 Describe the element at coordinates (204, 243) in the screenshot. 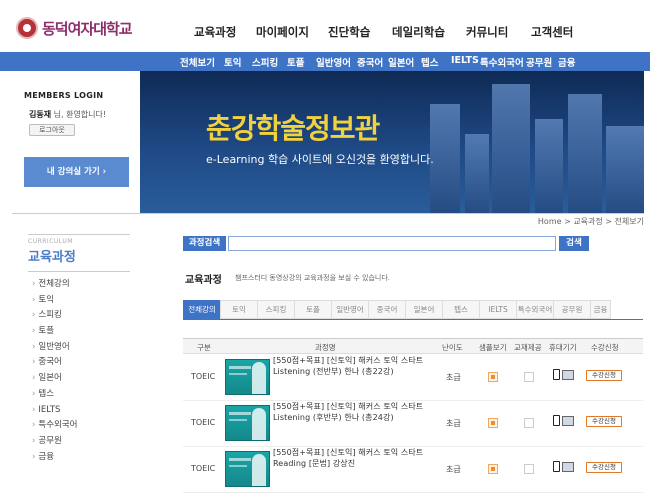

I see `search-label: 과정검색` at that location.